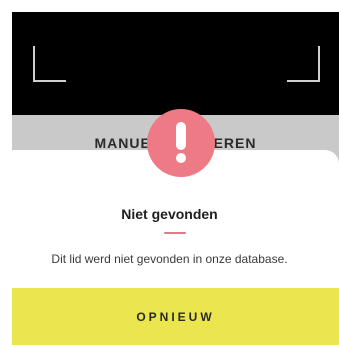 The height and width of the screenshot is (345, 339). What do you see at coordinates (175, 233) in the screenshot?
I see `title-underline` at bounding box center [175, 233].